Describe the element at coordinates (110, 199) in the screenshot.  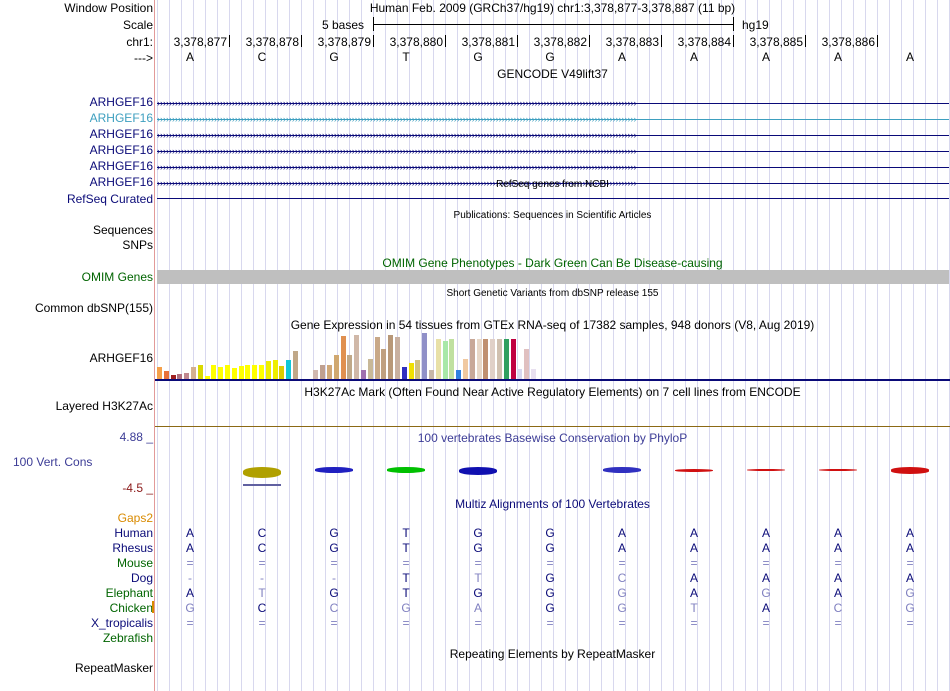
I see `refseq-label: RefSeq Curated` at that location.